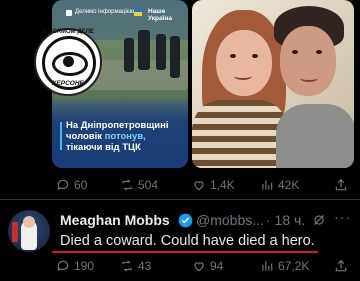 The width and height of the screenshot is (360, 281). I want to click on pupil, so click(68, 61).